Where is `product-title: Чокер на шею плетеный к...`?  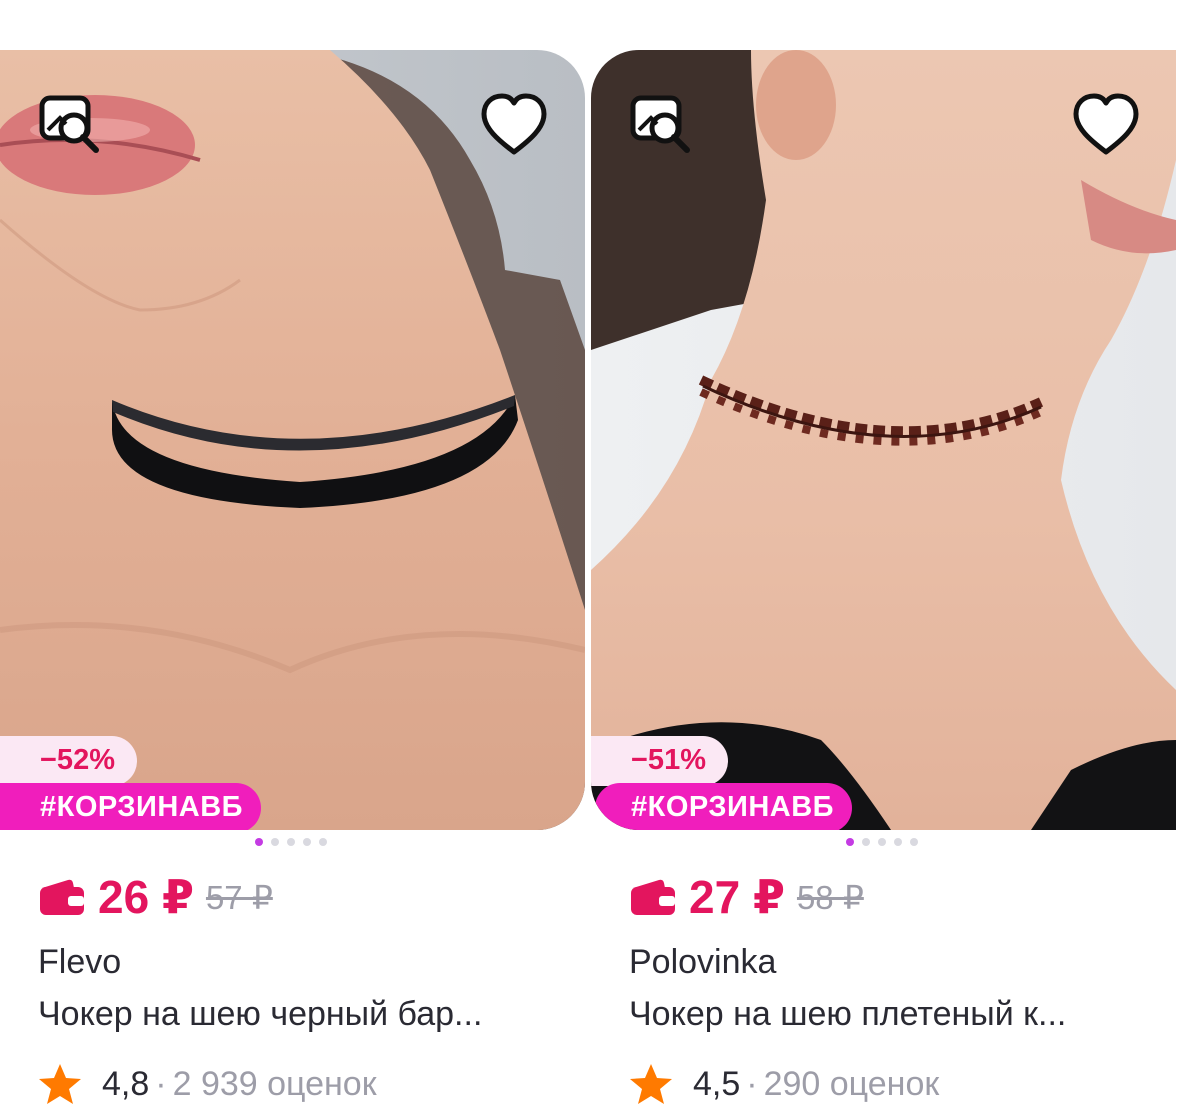 product-title: Чокер на шею плетеный к... is located at coordinates (847, 1014).